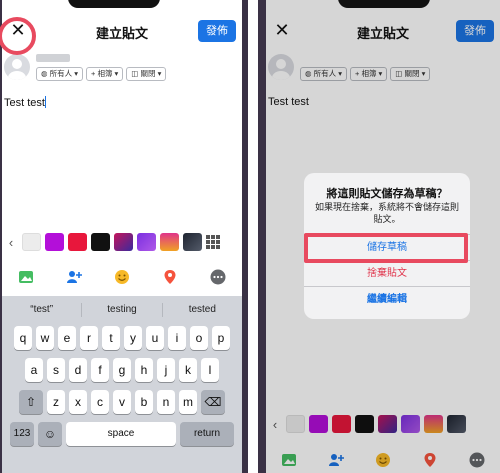 This screenshot has width=500, height=473. What do you see at coordinates (133, 338) in the screenshot?
I see `key: y` at bounding box center [133, 338].